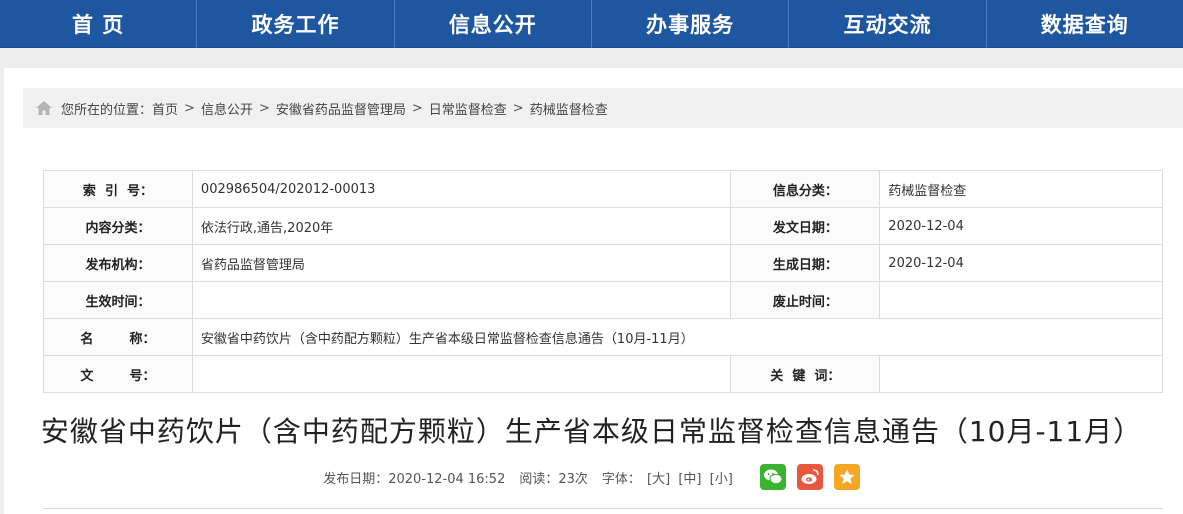 This screenshot has width=1183, height=514. I want to click on view-count: 阅读：23次, so click(553, 479).